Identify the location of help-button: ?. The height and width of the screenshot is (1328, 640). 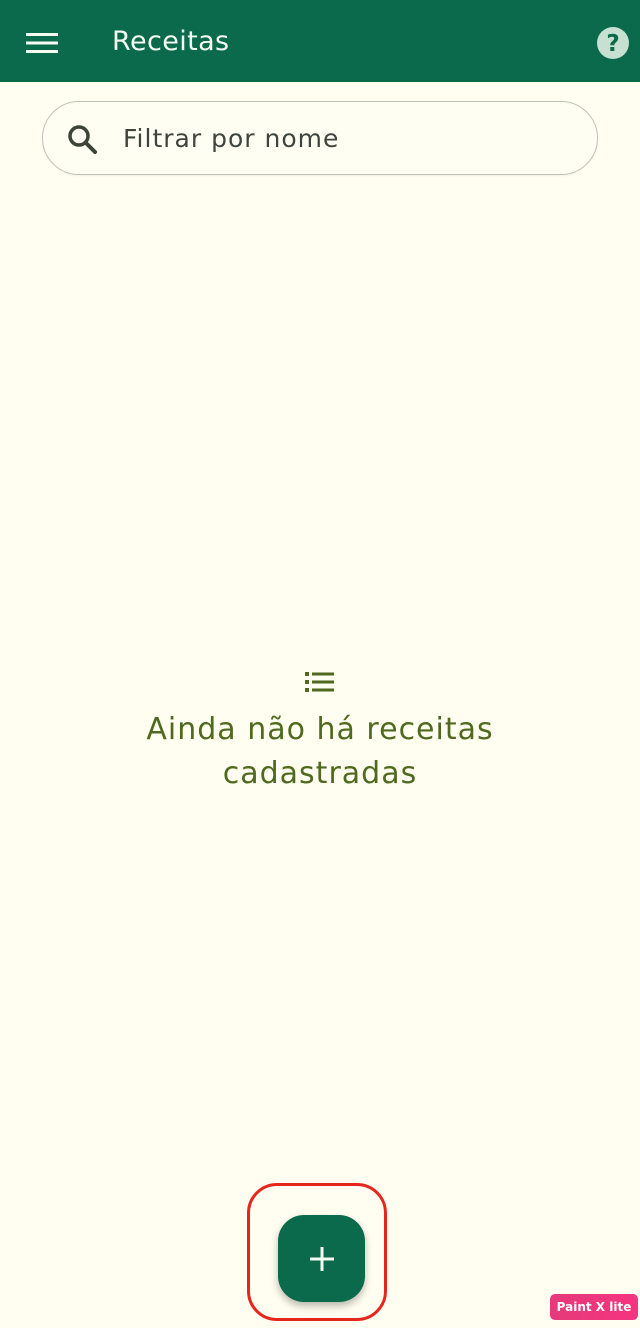
(613, 43).